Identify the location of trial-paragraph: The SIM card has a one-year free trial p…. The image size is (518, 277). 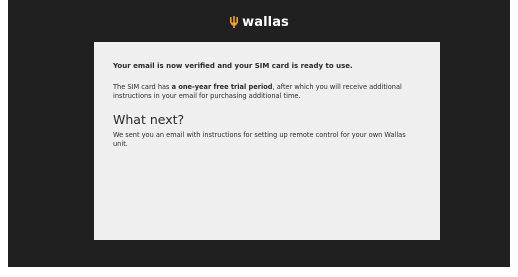
(266, 92).